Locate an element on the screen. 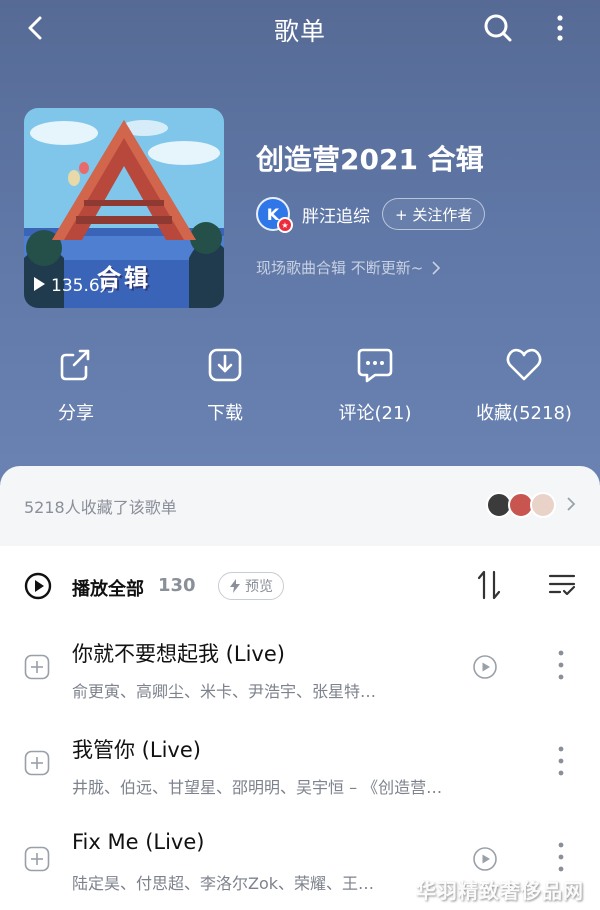  collector-avatars is located at coordinates (522, 506).